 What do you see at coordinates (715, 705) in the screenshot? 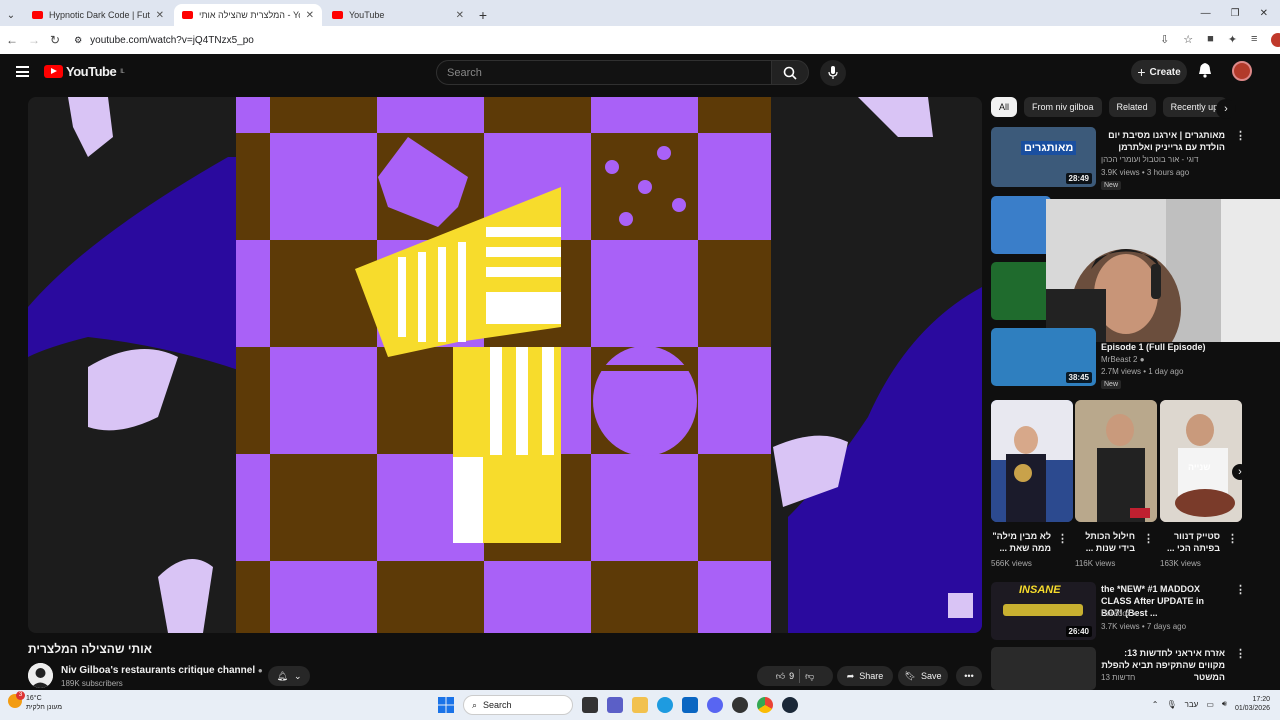
I see `discord-icon` at bounding box center [715, 705].